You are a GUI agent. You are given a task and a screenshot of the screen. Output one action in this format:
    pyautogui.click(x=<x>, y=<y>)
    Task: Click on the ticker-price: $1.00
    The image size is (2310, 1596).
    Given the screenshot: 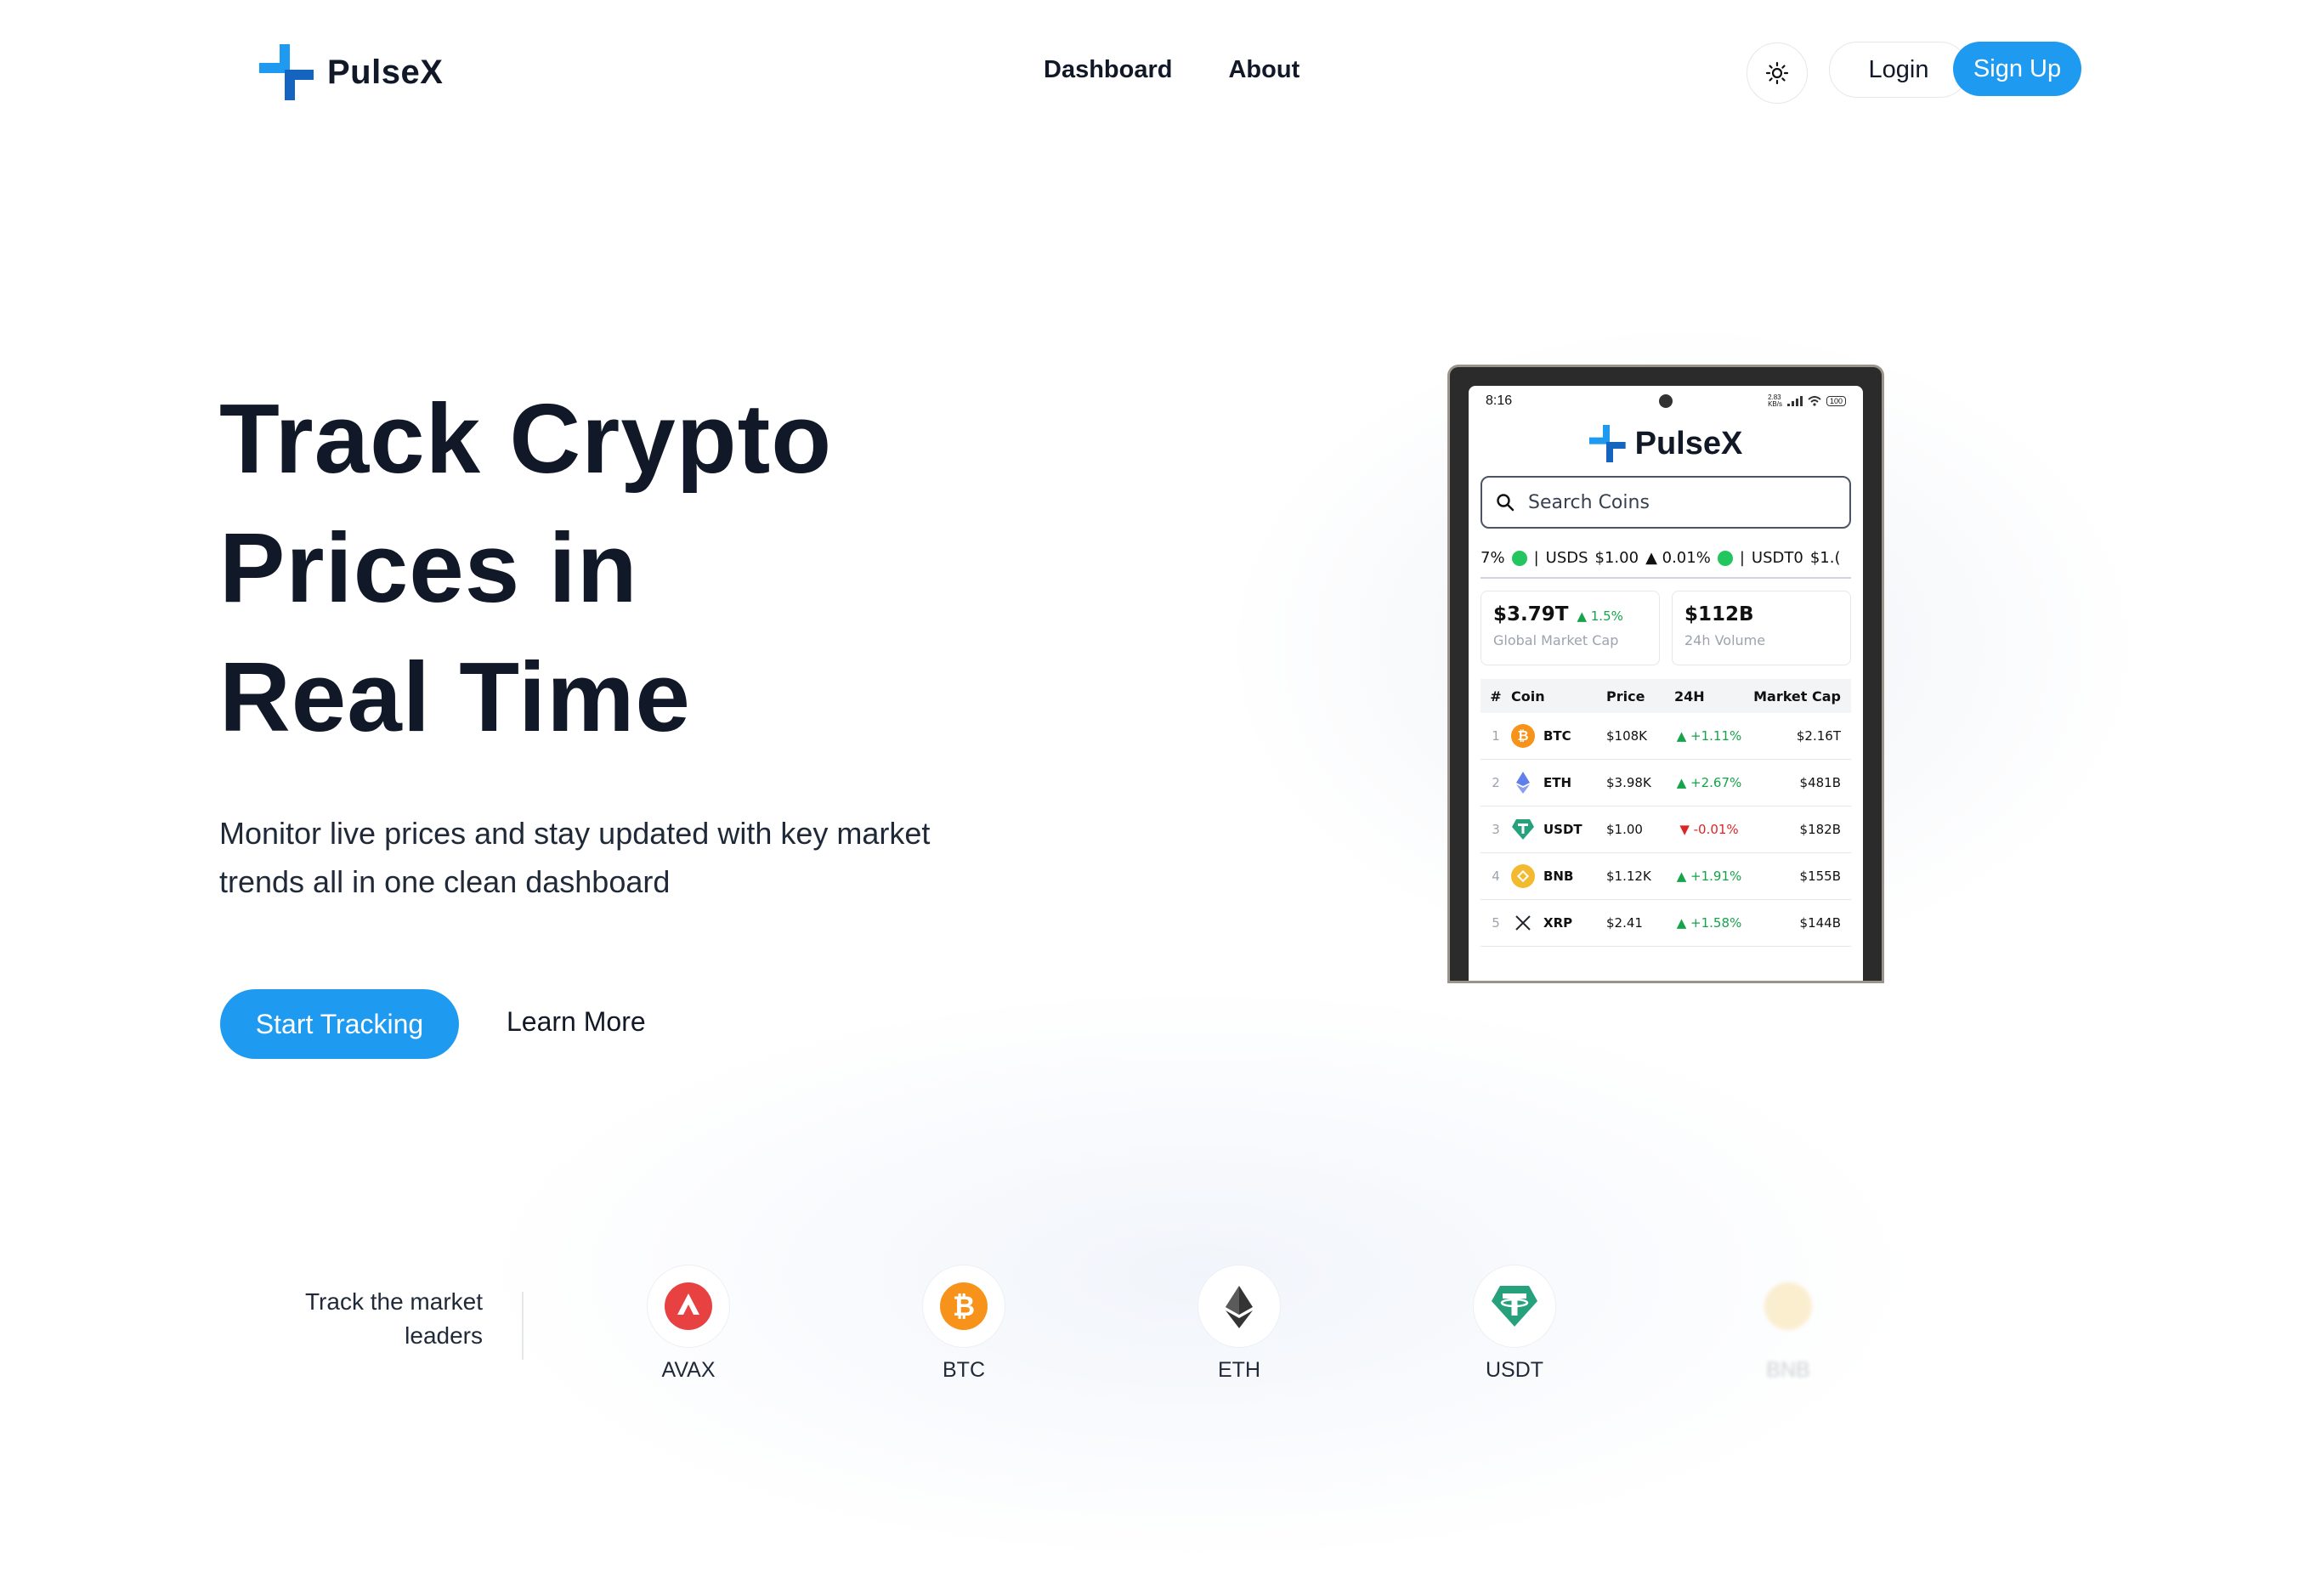 What is the action you would take?
    pyautogui.click(x=1617, y=558)
    